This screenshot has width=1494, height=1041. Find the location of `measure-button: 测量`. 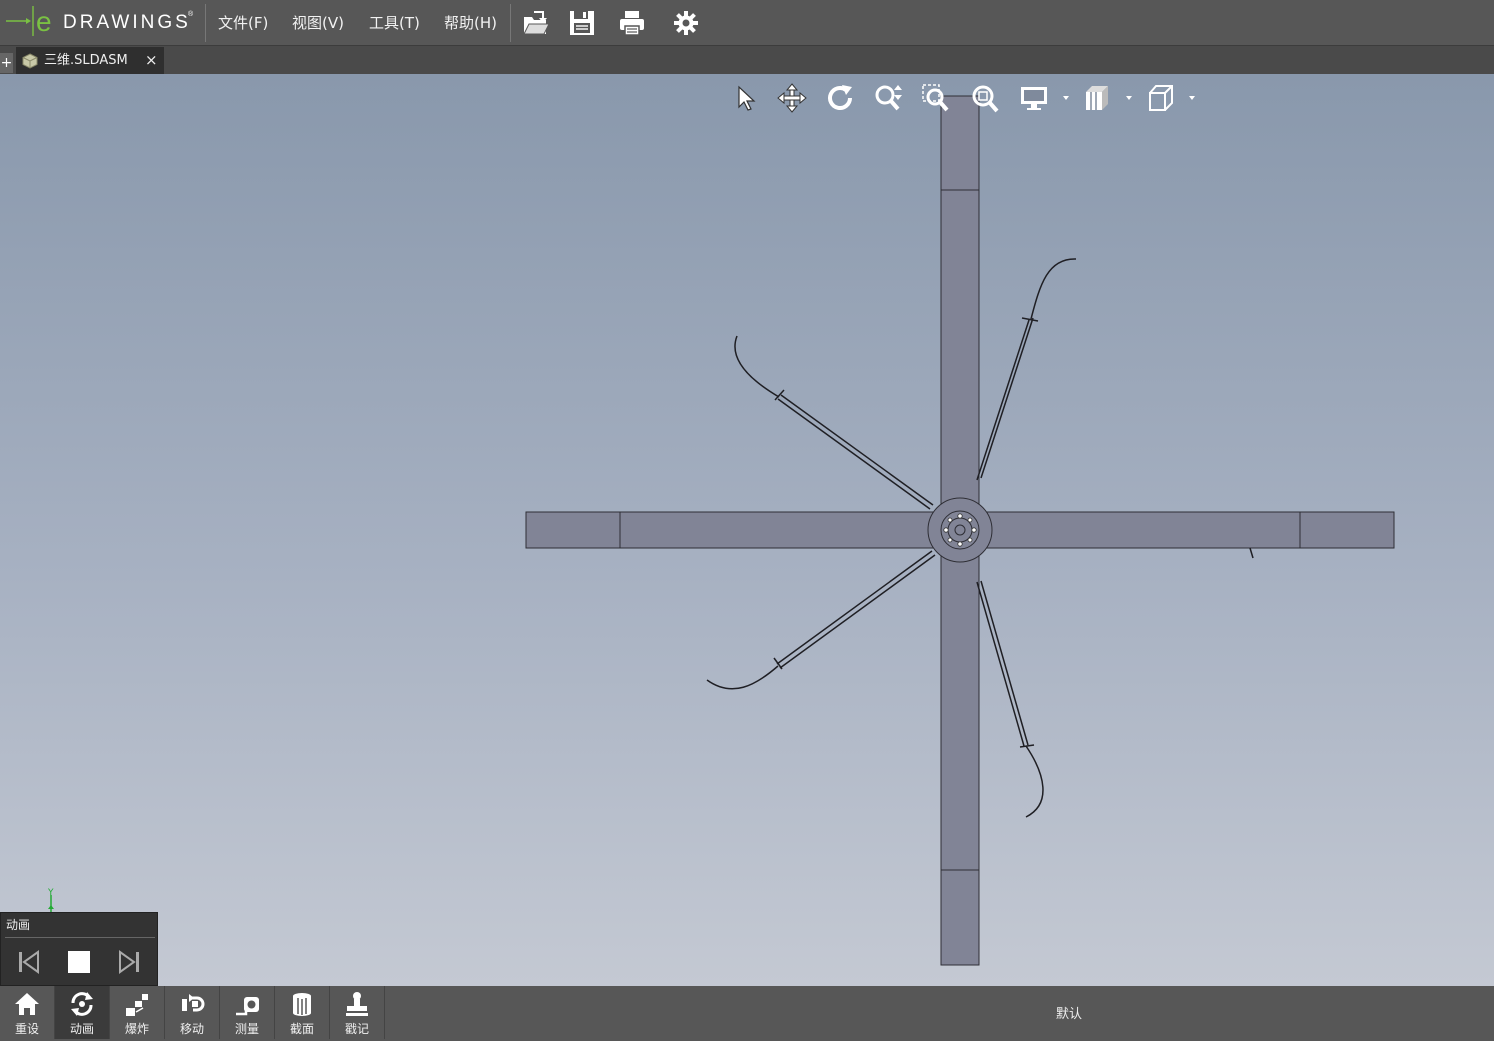

measure-button: 测量 is located at coordinates (247, 1012).